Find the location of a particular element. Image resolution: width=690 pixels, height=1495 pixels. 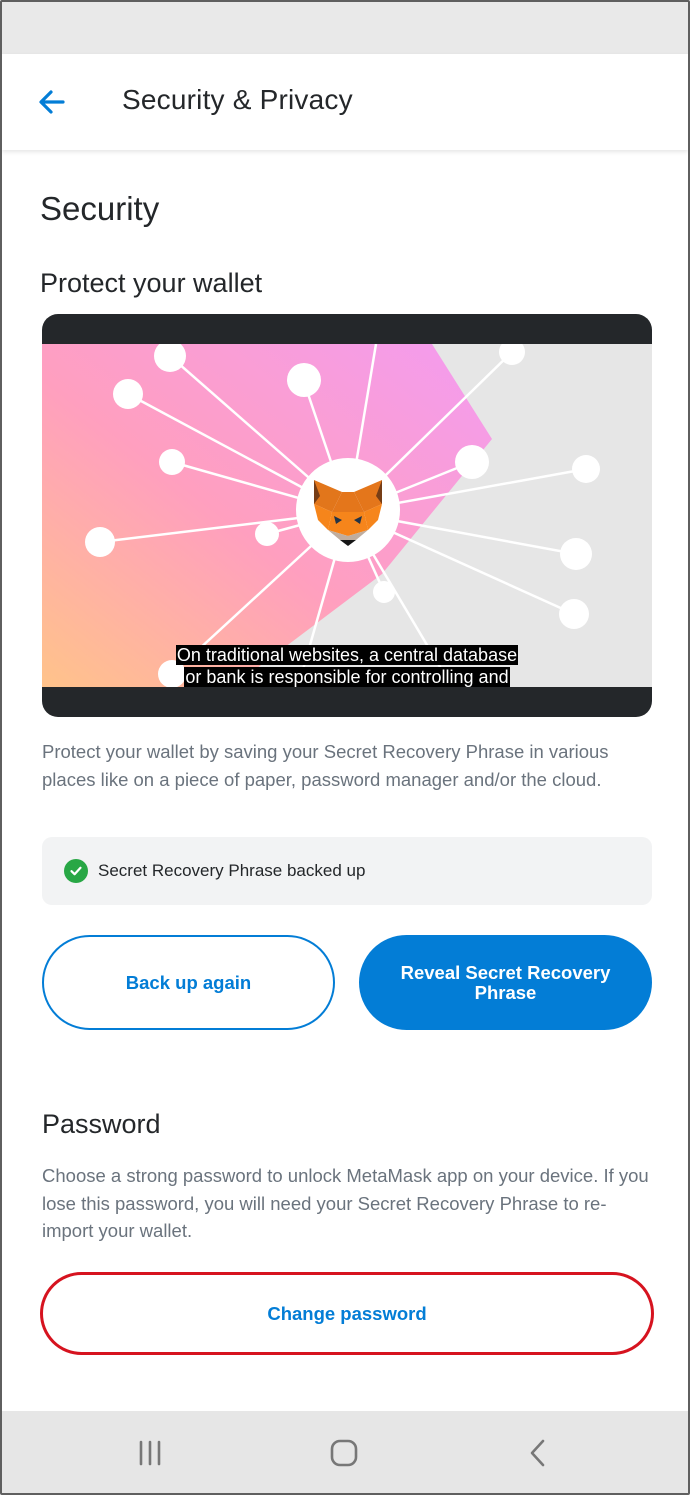

back-up-again-label: Back up again is located at coordinates (188, 982).